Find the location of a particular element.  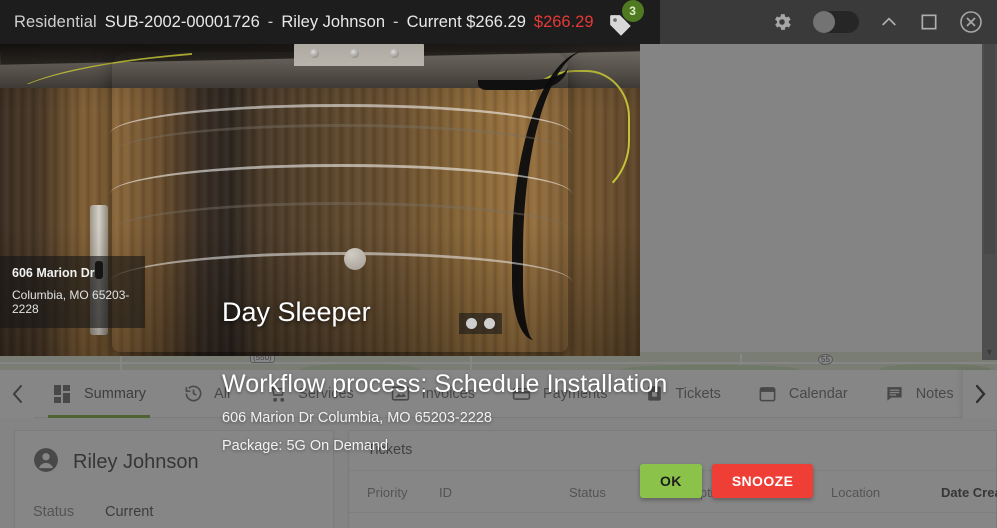

chevron-up-icon is located at coordinates (889, 21).